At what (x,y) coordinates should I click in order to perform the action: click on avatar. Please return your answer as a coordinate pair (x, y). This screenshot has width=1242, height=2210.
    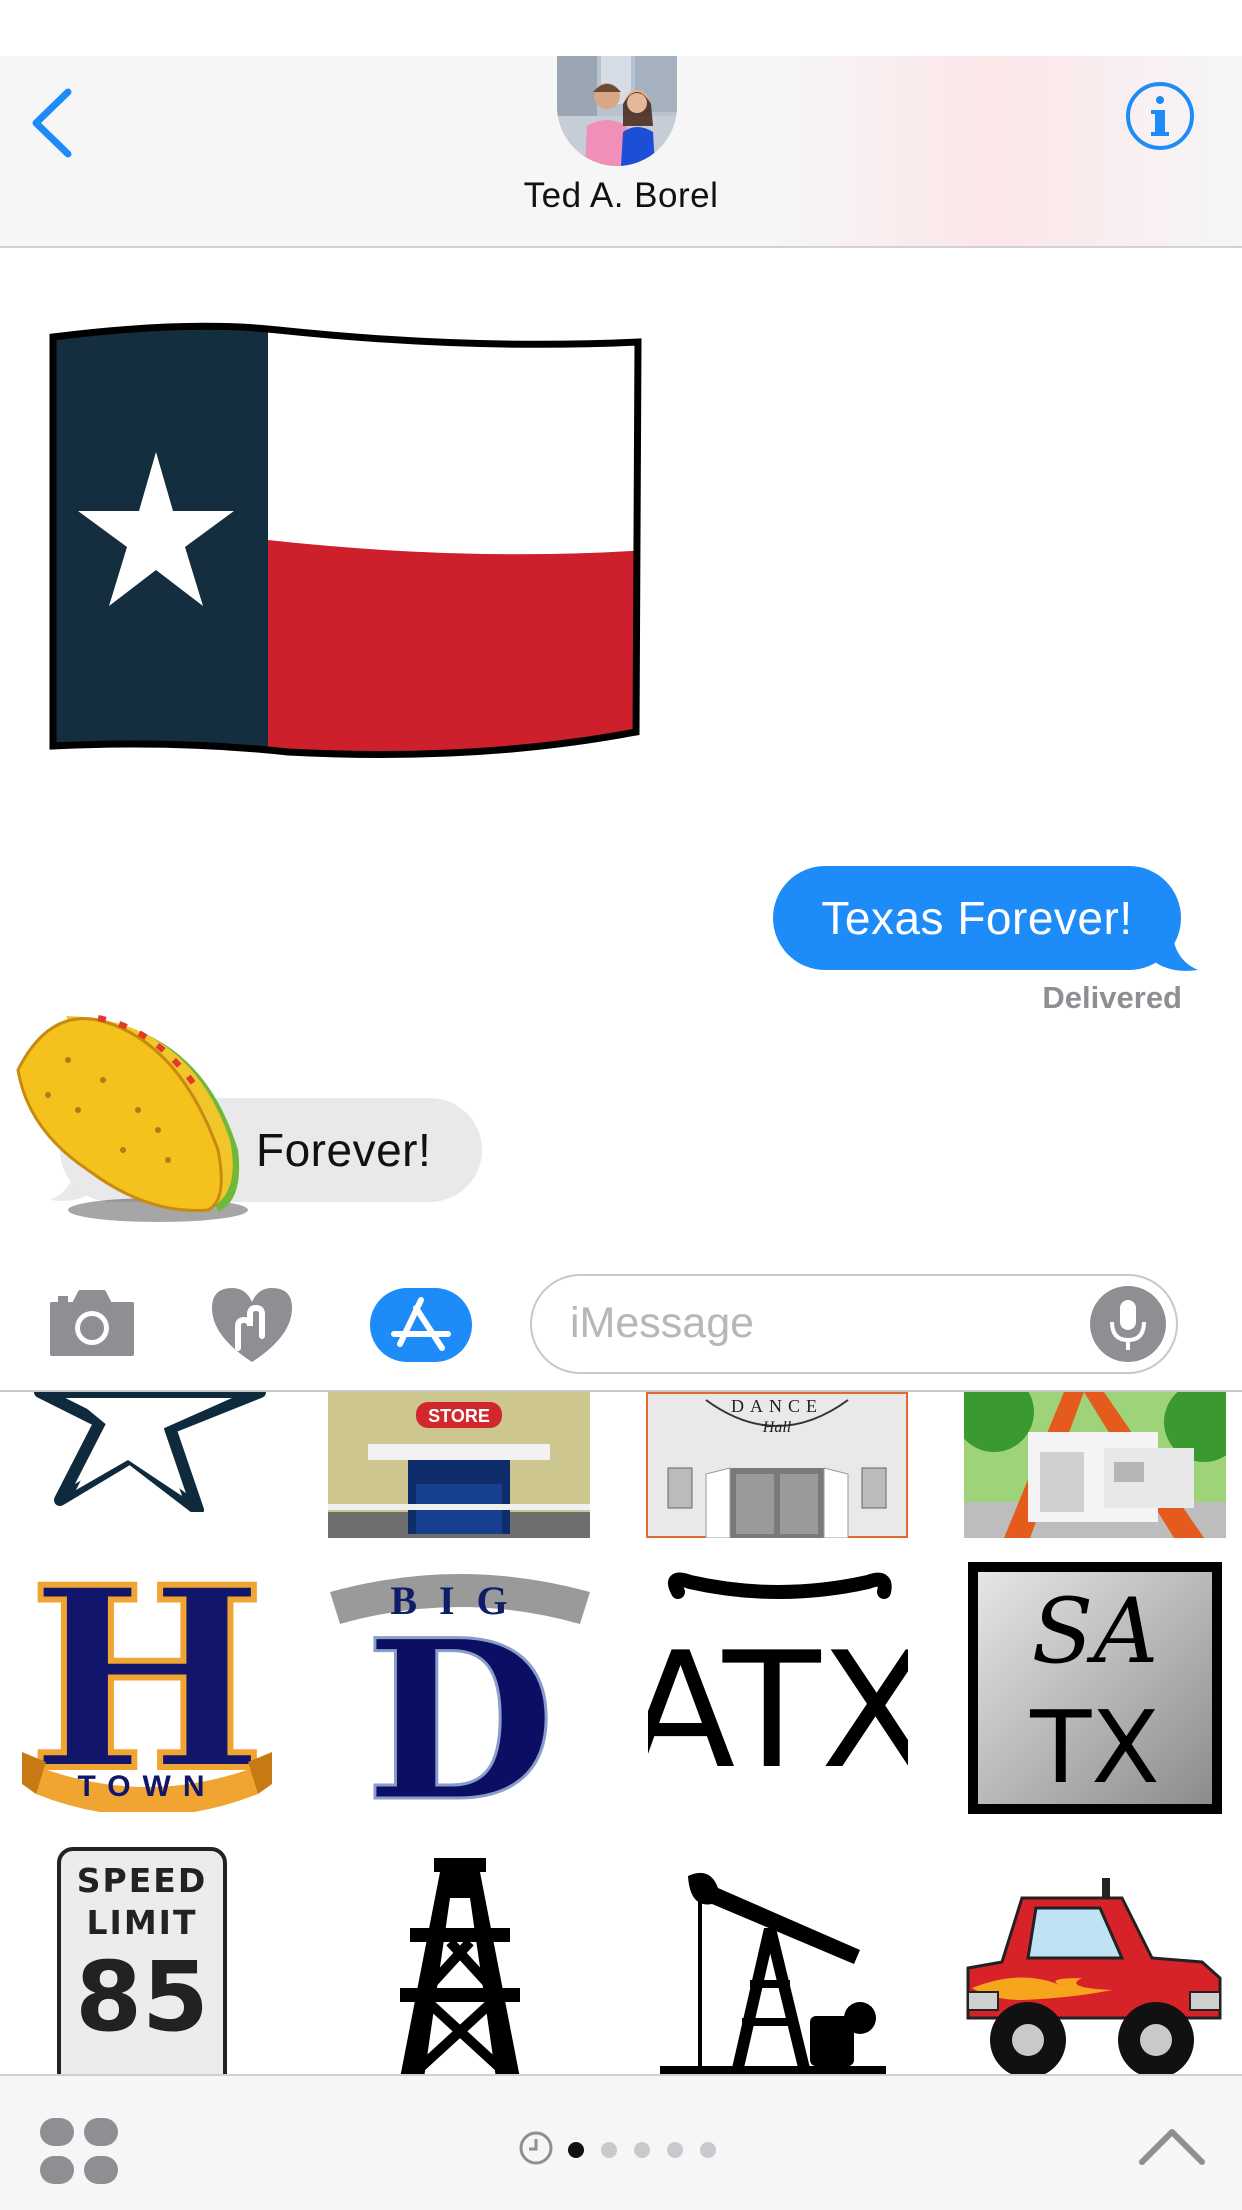
    Looking at the image, I should click on (617, 111).